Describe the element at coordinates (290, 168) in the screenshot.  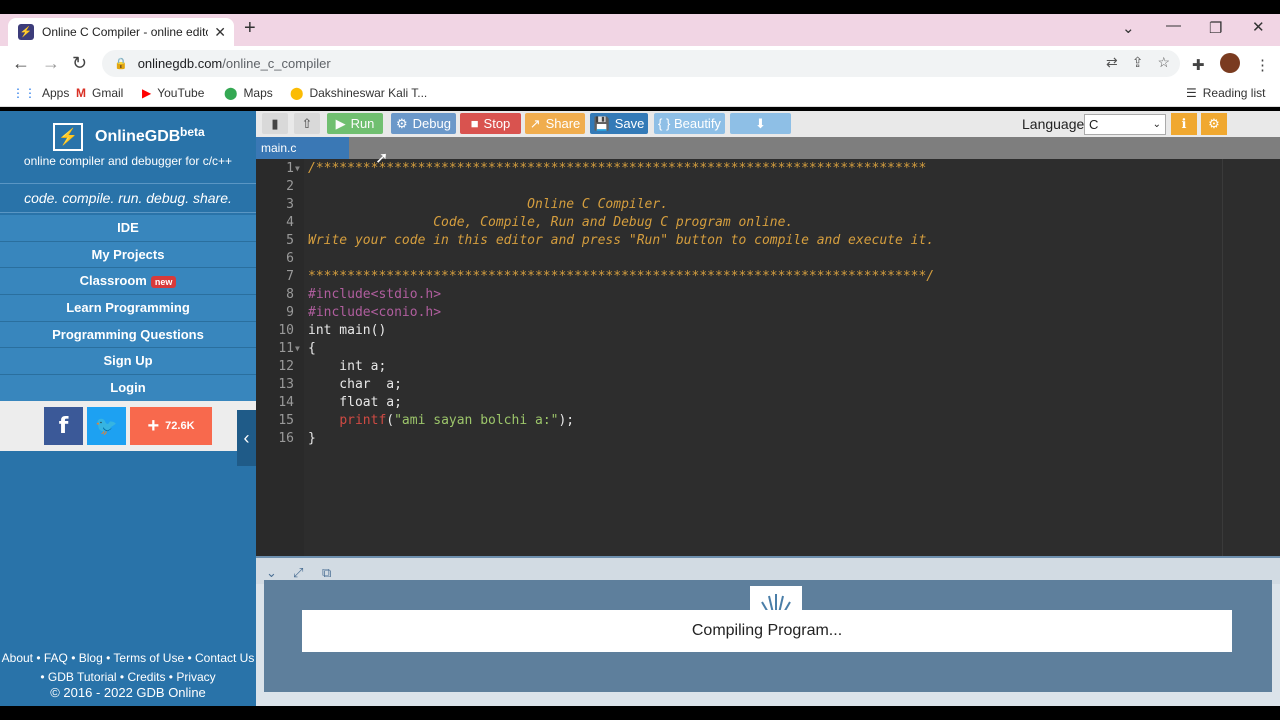
I see `line-number: 1` at that location.